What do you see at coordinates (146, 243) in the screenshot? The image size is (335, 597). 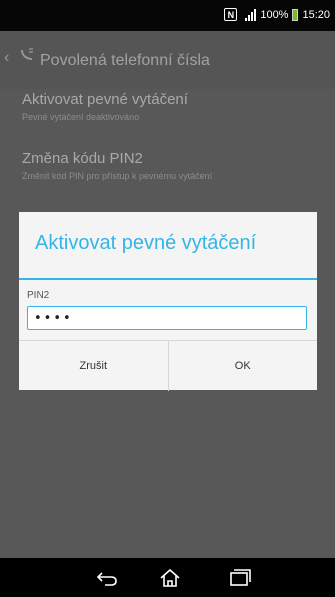 I see `dialog-title: Aktivovat pevné vytáčení` at bounding box center [146, 243].